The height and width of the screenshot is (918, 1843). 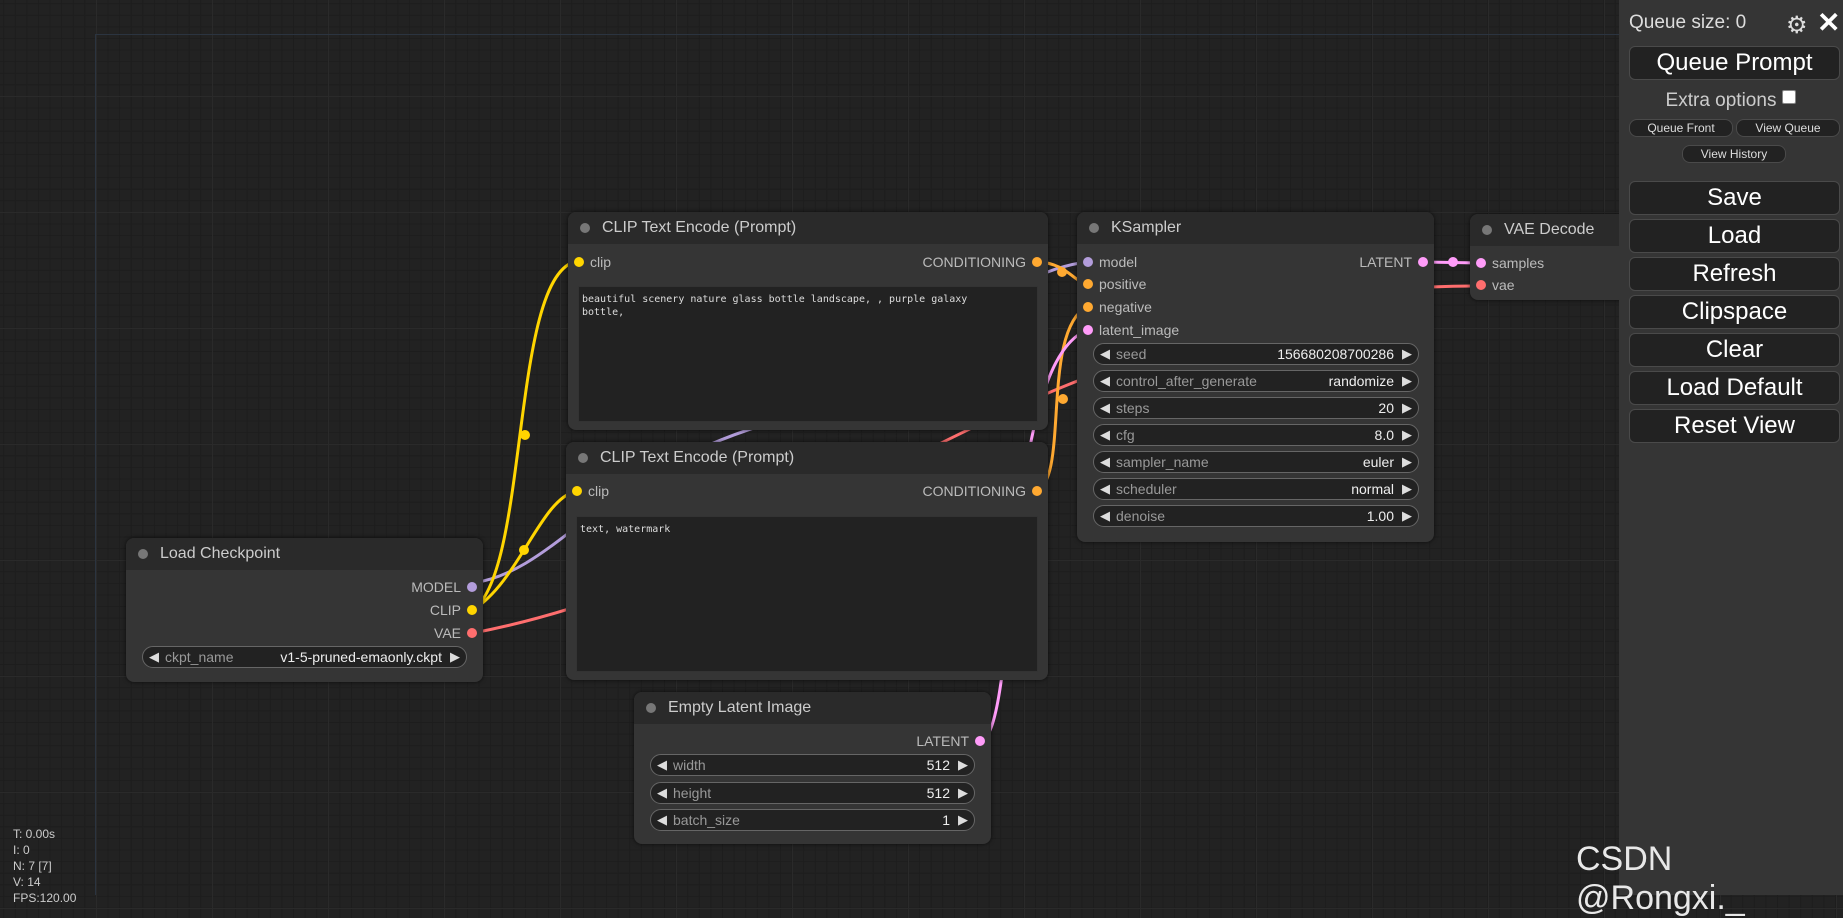 I want to click on view-history-button: View History, so click(x=1734, y=154).